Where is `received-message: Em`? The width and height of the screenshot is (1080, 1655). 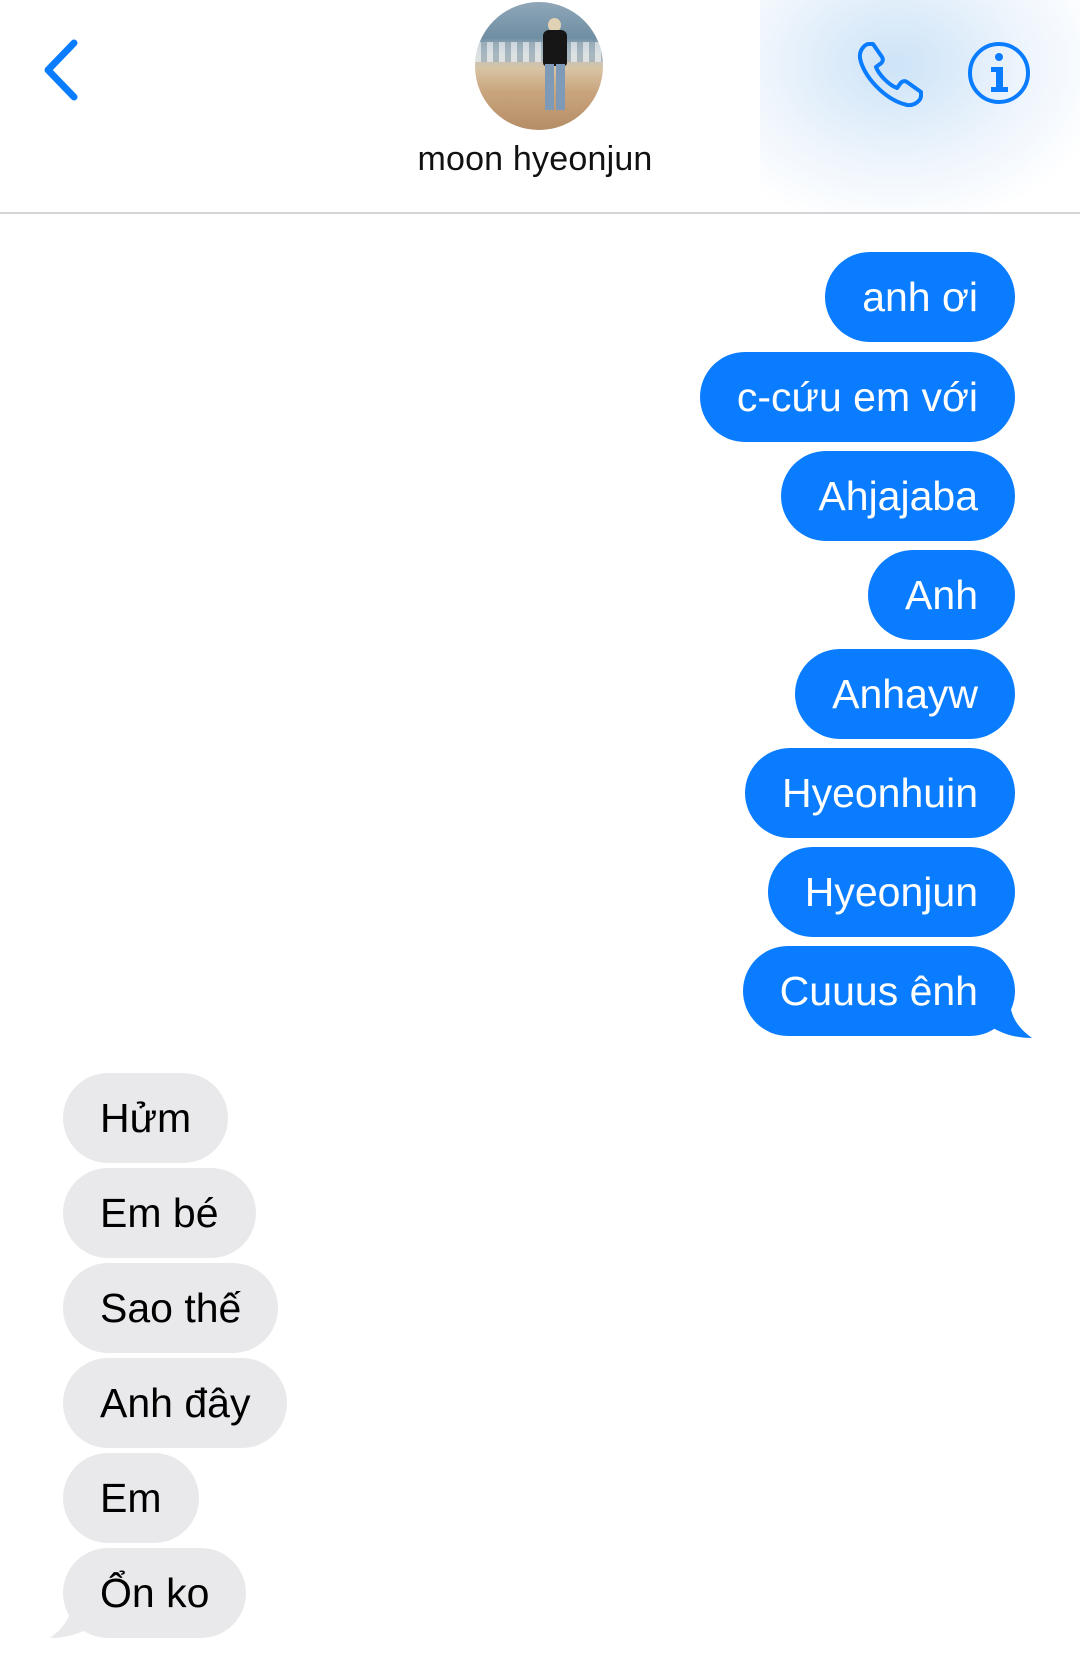
received-message: Em is located at coordinates (131, 1498).